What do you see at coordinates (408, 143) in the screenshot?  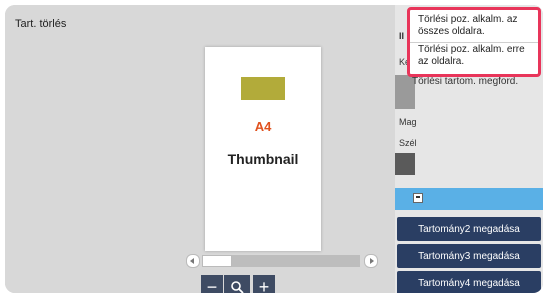 I see `fragment-label-szel: Szél` at bounding box center [408, 143].